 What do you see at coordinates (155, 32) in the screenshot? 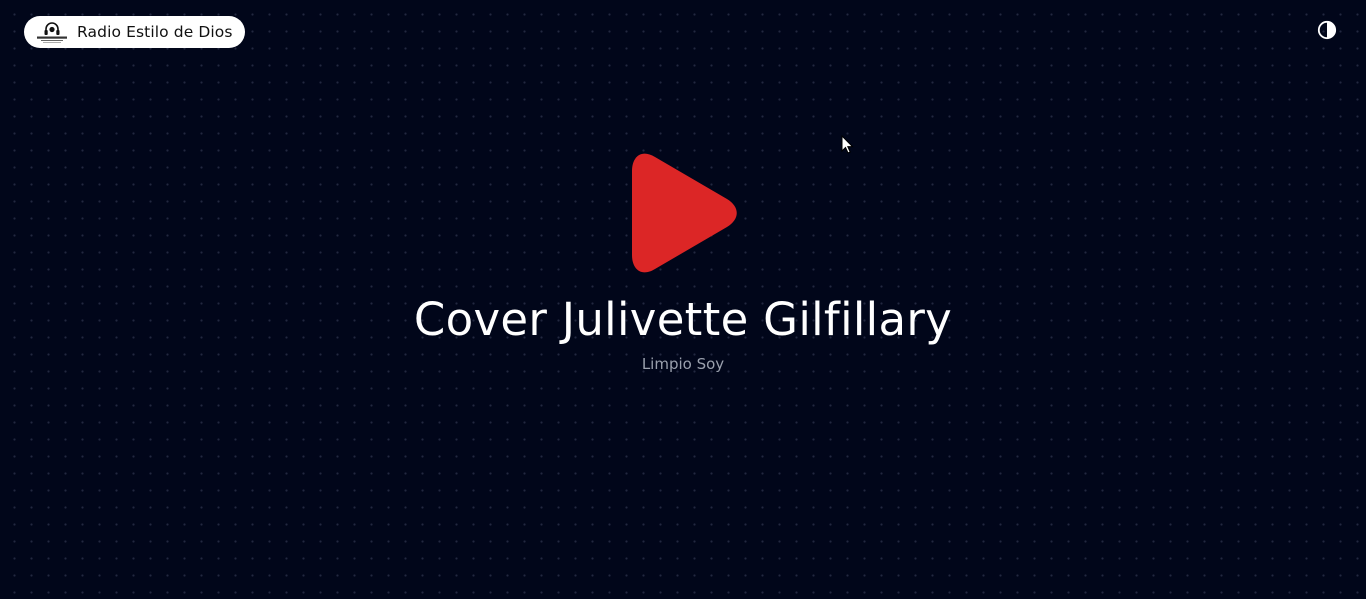
I see `brand-name: Radio Estilo de Dios` at bounding box center [155, 32].